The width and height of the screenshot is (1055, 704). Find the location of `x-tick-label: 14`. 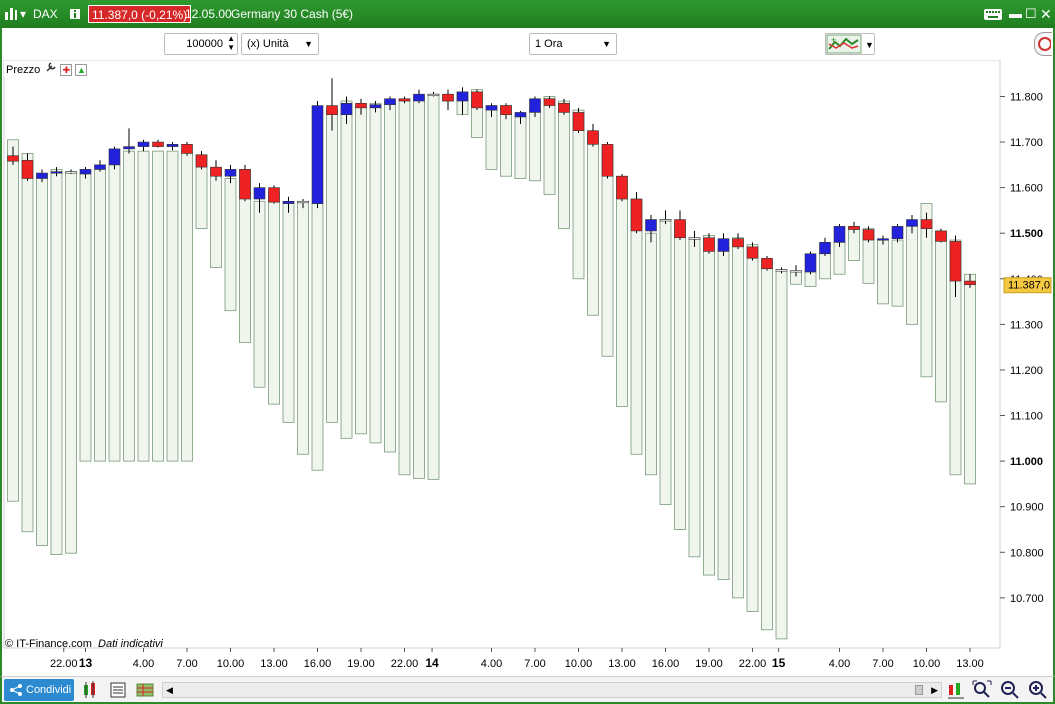

x-tick-label: 14 is located at coordinates (432, 663).